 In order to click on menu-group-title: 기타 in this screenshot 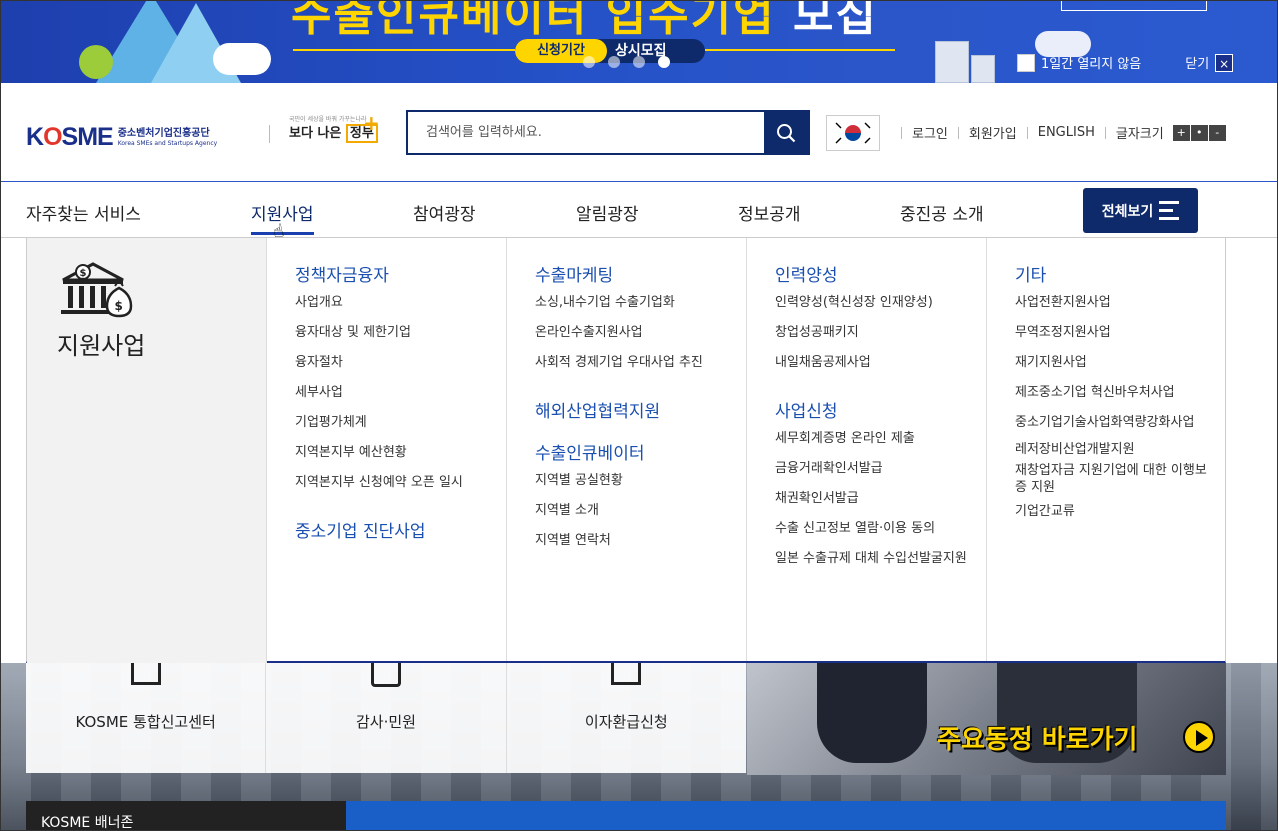, I will do `click(1030, 273)`.